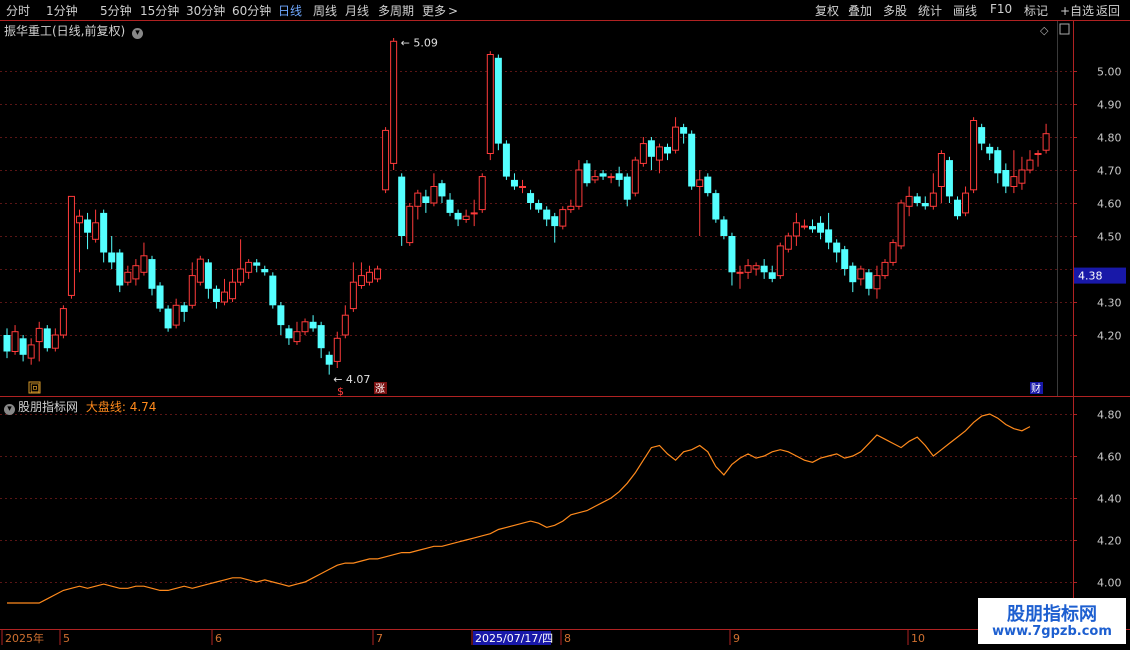 The image size is (1130, 650). What do you see at coordinates (396, 10) in the screenshot?
I see `tab-multi: 多周期` at bounding box center [396, 10].